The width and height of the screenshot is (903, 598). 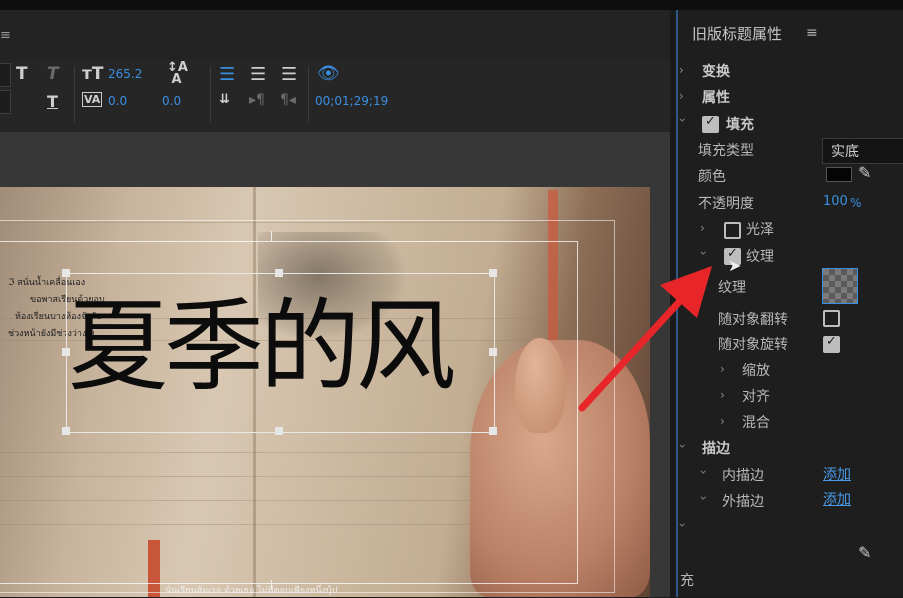 I want to click on top-strip, so click(x=451, y=5).